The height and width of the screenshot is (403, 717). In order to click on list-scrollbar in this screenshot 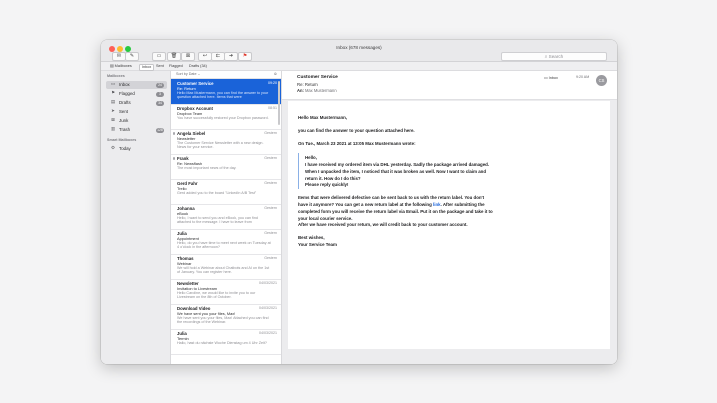, I will do `click(279, 103)`.